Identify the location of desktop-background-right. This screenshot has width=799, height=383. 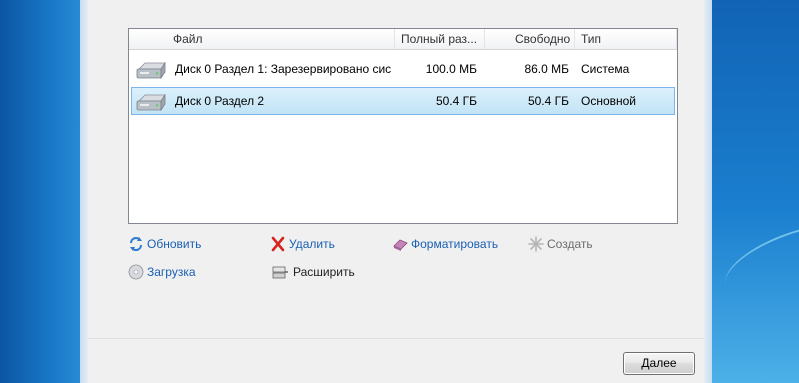
(755, 191).